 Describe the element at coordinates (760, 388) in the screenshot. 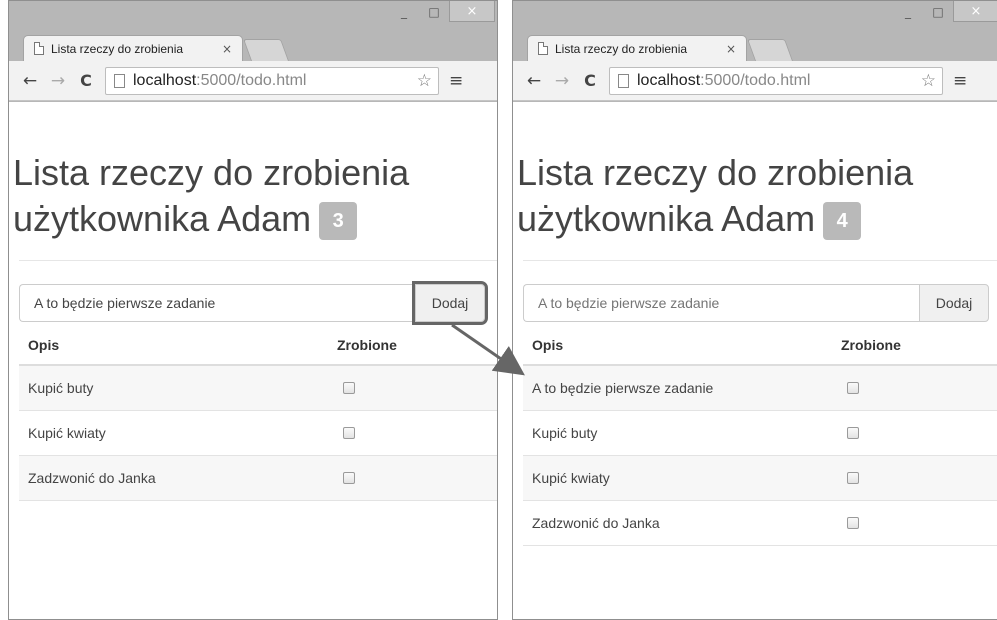

I see `table-row: A to będzie pierwsze zadanie` at that location.